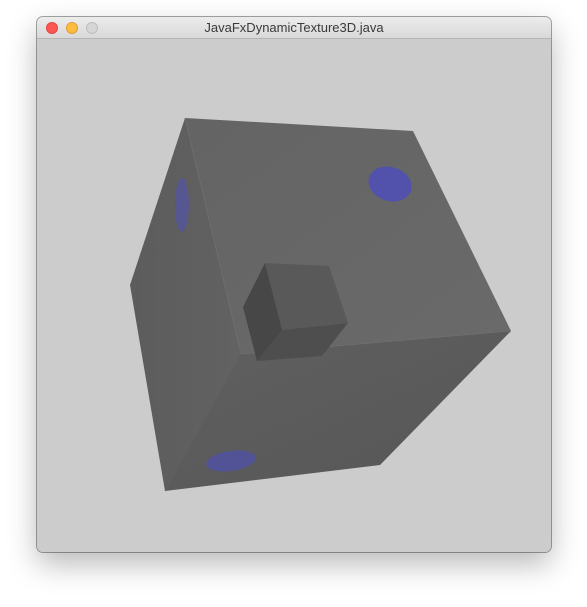  Describe the element at coordinates (182, 205) in the screenshot. I see `texture-dot-left-face` at that location.